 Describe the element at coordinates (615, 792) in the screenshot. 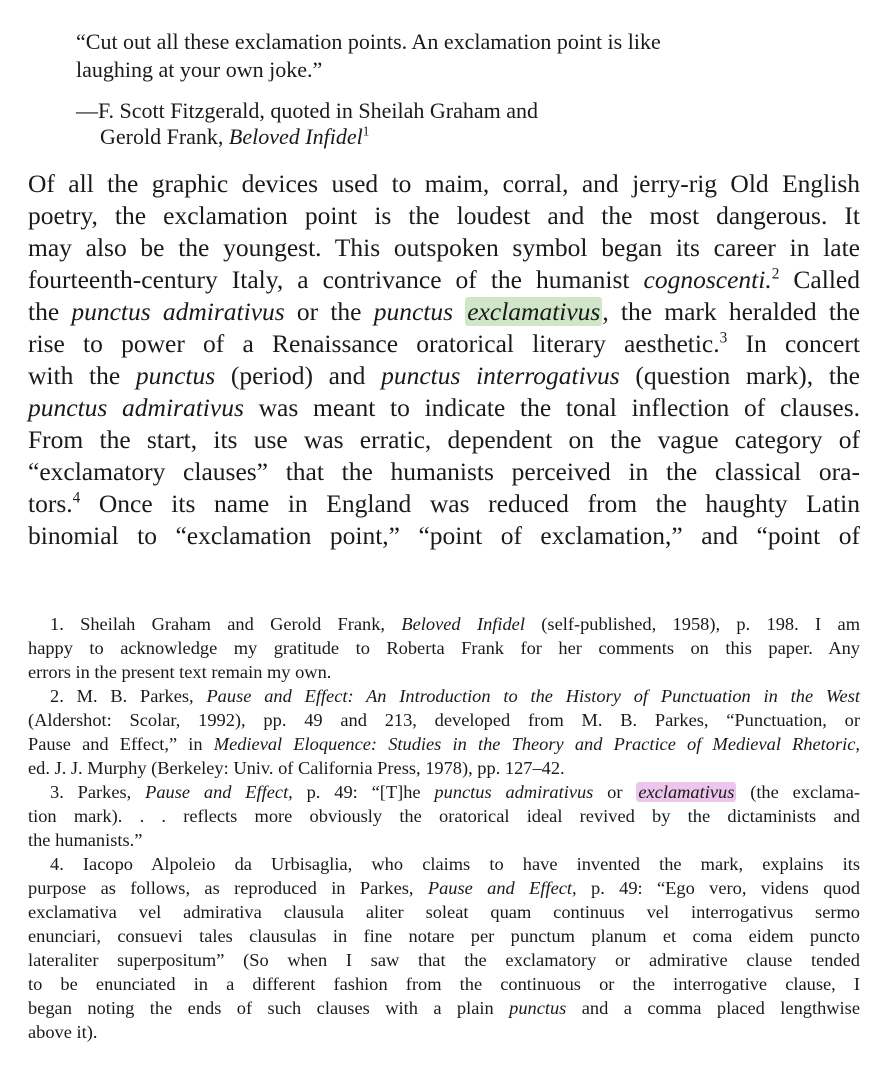

I see `text-run: or` at that location.